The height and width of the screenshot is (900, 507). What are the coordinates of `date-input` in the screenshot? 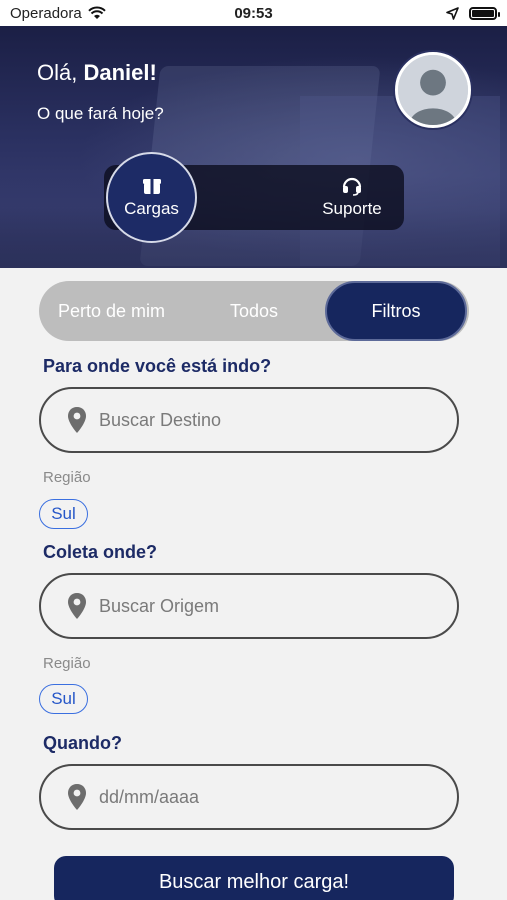 It's located at (249, 797).